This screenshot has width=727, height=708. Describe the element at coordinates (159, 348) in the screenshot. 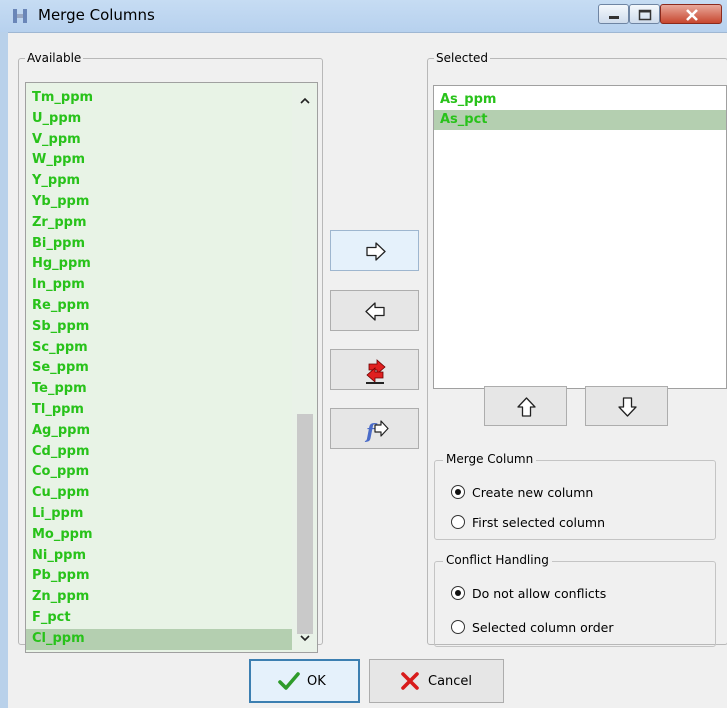

I see `list-item: Sc_ppm` at that location.